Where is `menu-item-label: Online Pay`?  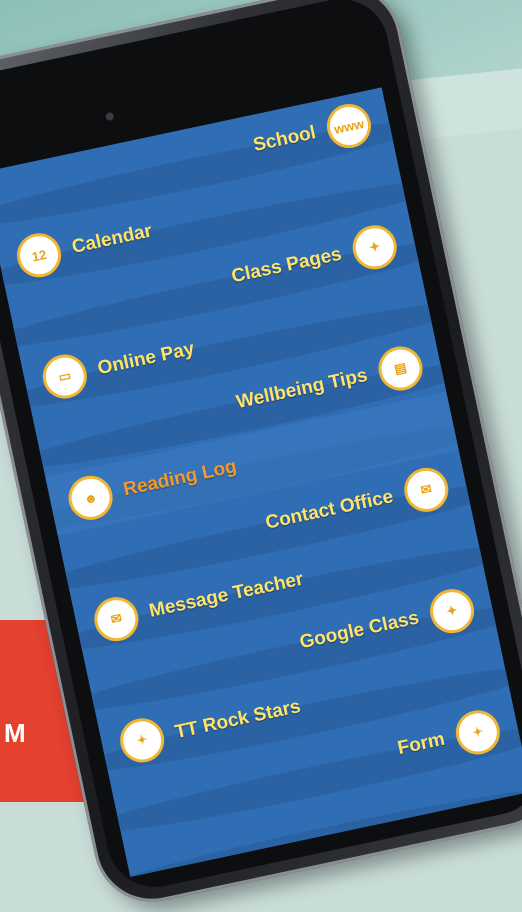
menu-item-label: Online Pay is located at coordinates (146, 359).